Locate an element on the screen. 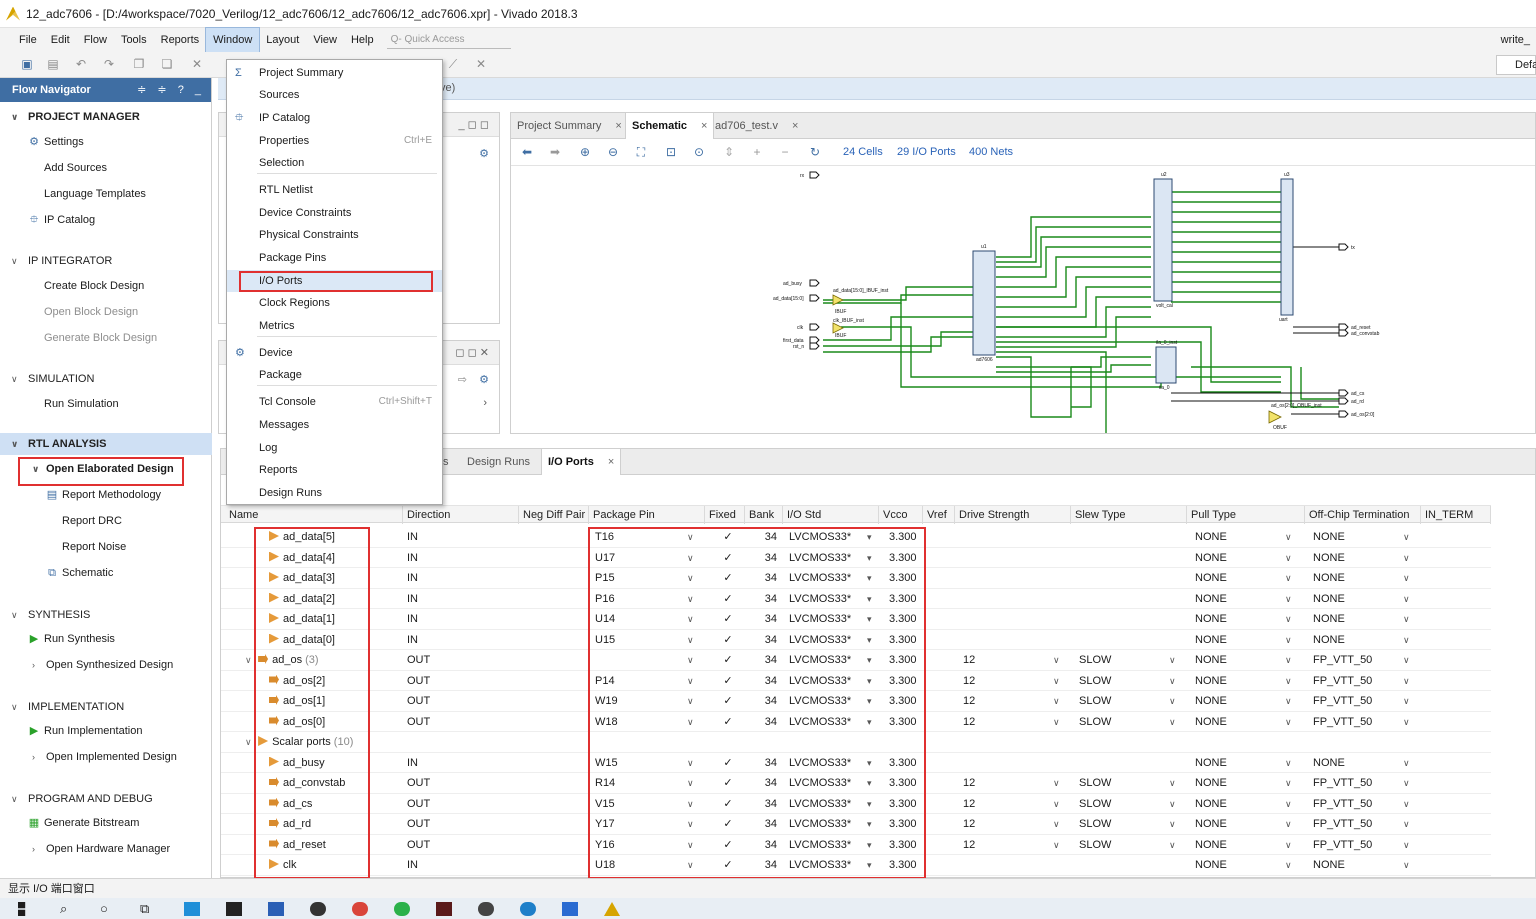 Image resolution: width=1536 pixels, height=919 pixels. column-header-vcco: Vcco is located at coordinates (901, 515).